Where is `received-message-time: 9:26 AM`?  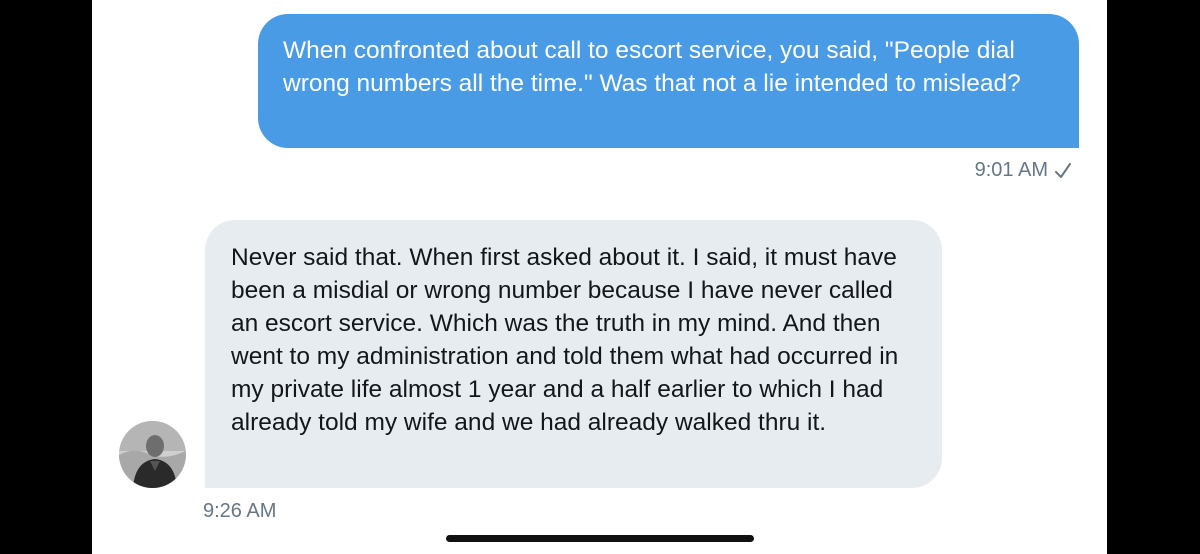 received-message-time: 9:26 AM is located at coordinates (240, 511).